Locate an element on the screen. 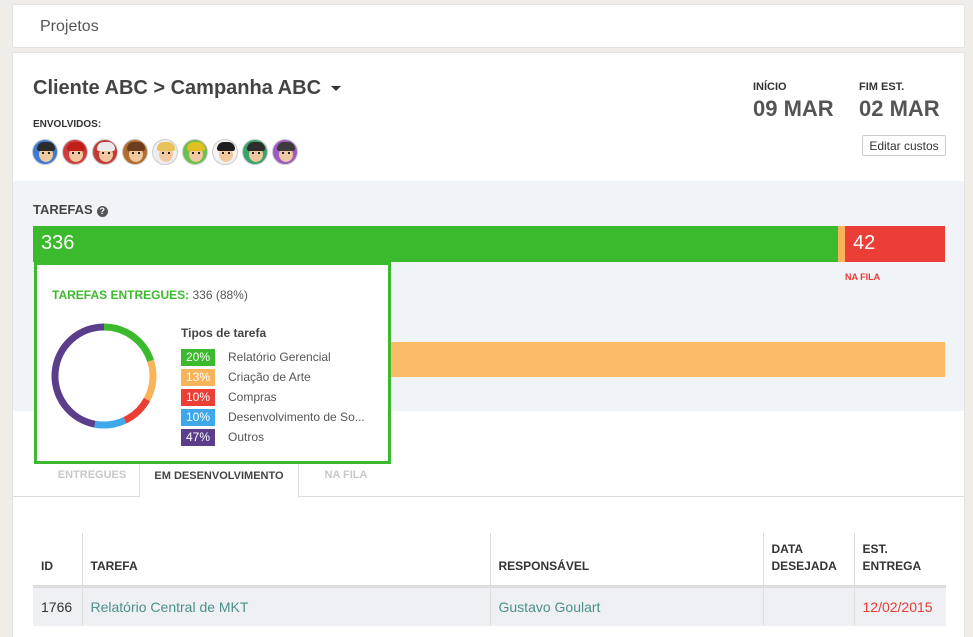 The image size is (973, 637). queued-count: 42 is located at coordinates (864, 243).